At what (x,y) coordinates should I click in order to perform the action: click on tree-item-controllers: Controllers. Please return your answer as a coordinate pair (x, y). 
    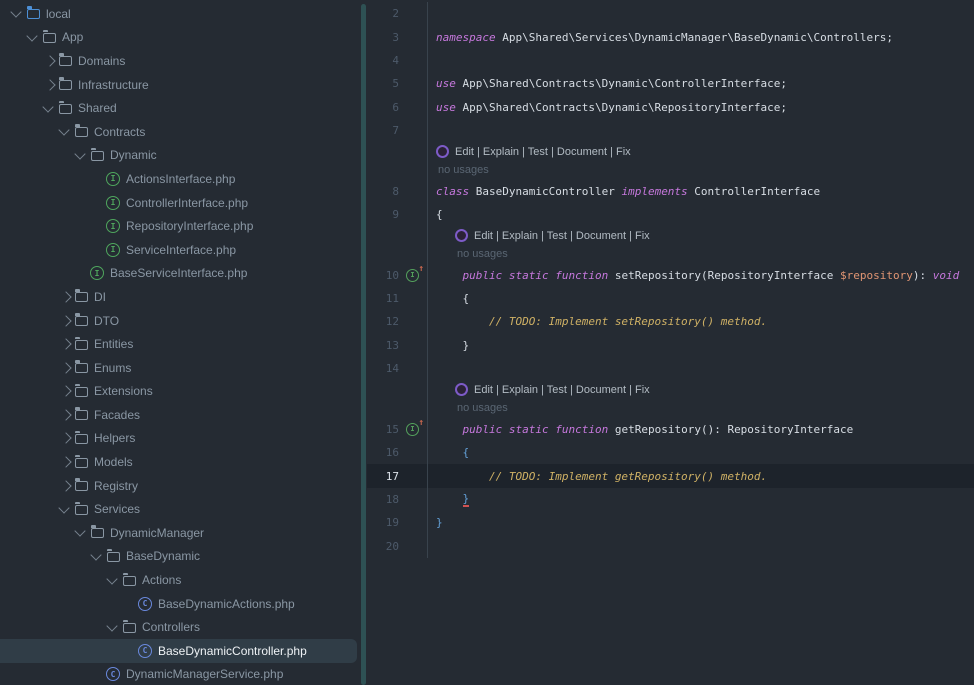
    Looking at the image, I should click on (178, 627).